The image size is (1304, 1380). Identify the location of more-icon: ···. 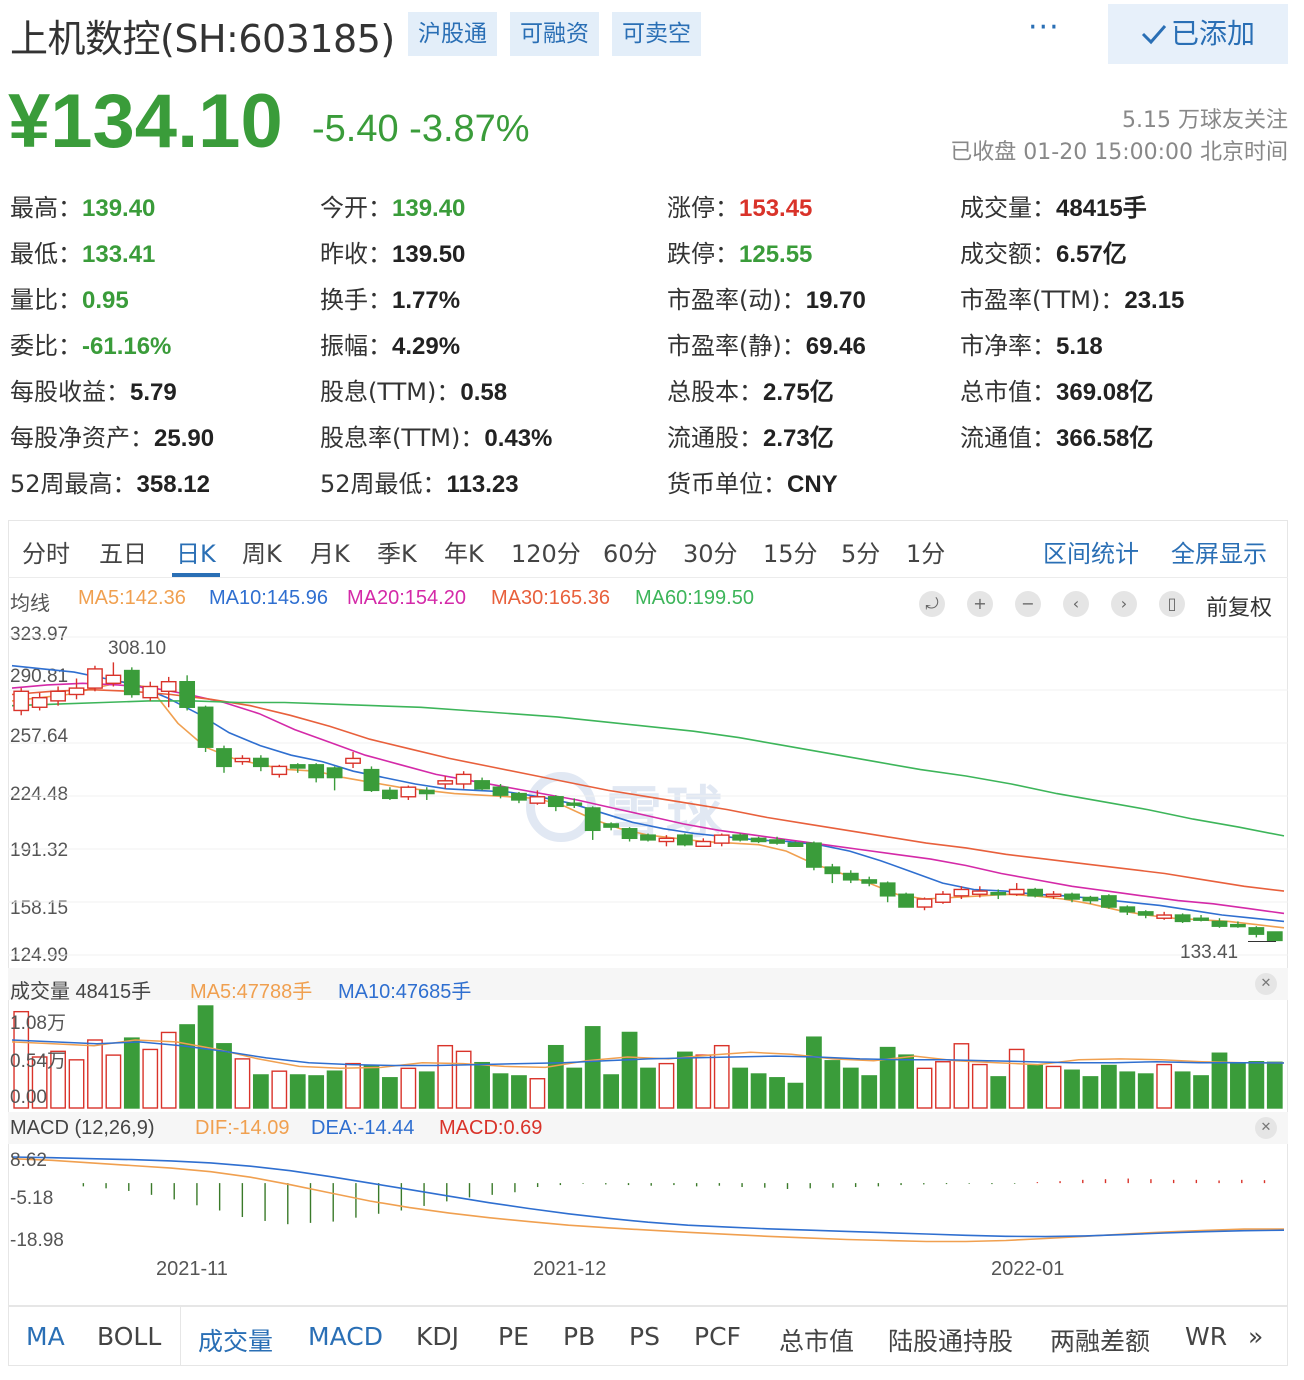
(1044, 27).